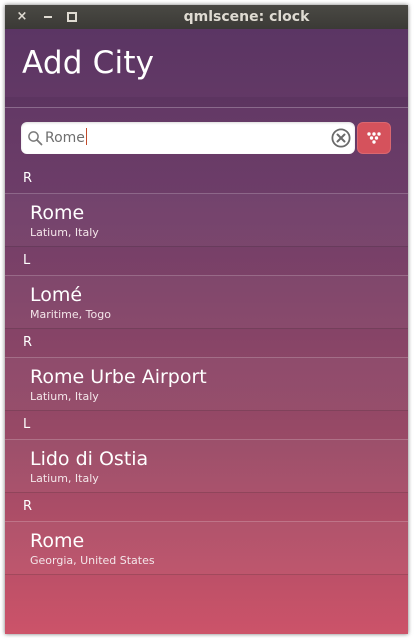 The image size is (416, 640). Describe the element at coordinates (206, 548) in the screenshot. I see `city-list-item: Rome Georgia, United States` at that location.